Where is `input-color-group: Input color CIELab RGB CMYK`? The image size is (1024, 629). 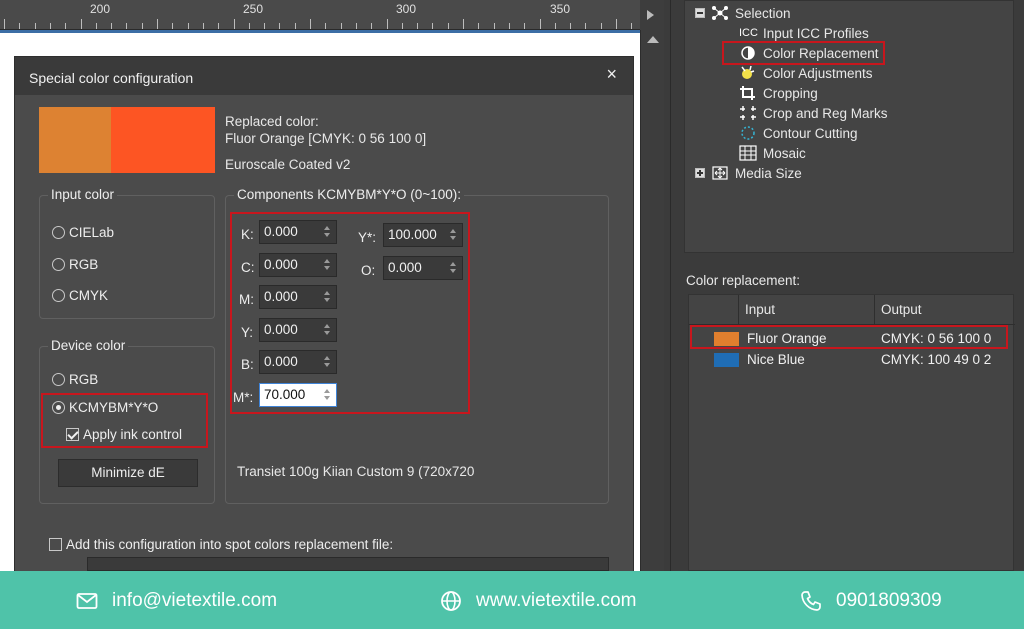 input-color-group: Input color CIELab RGB CMYK is located at coordinates (127, 253).